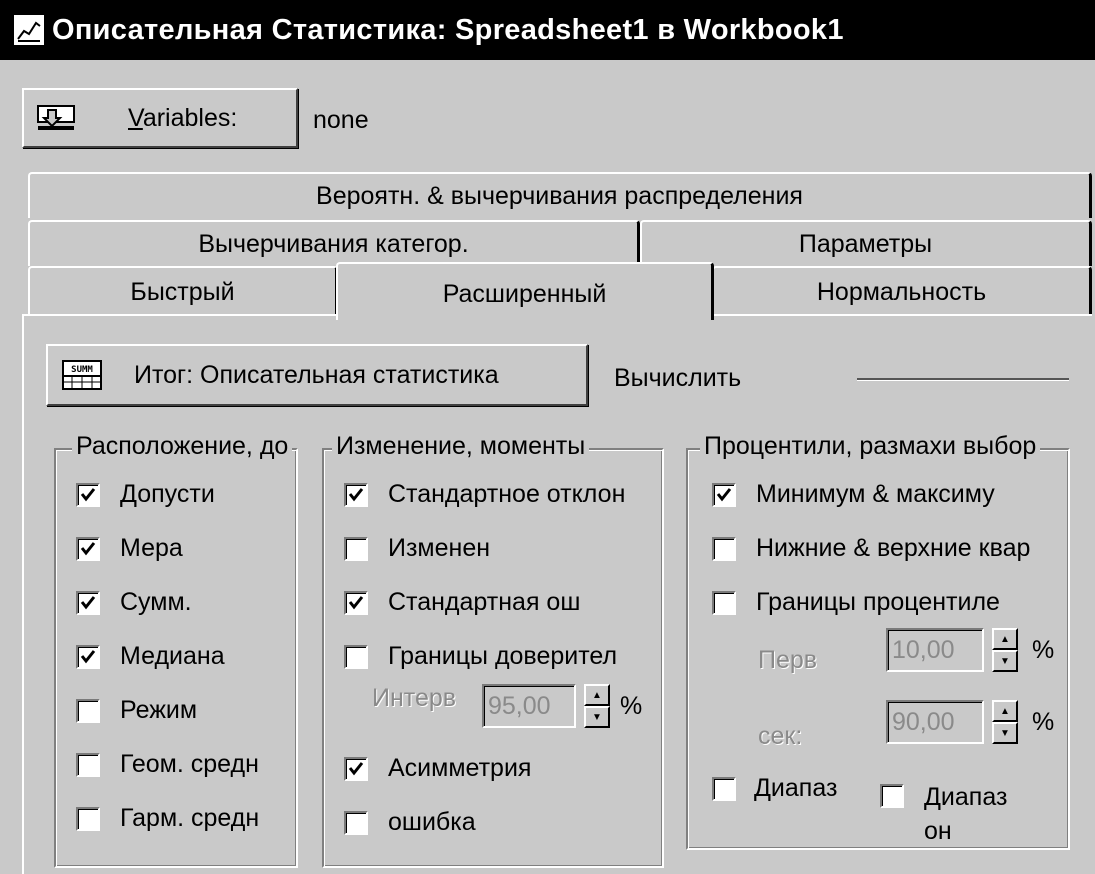 The image size is (1095, 874). I want to click on checkbox-variance: Изменен, so click(417, 548).